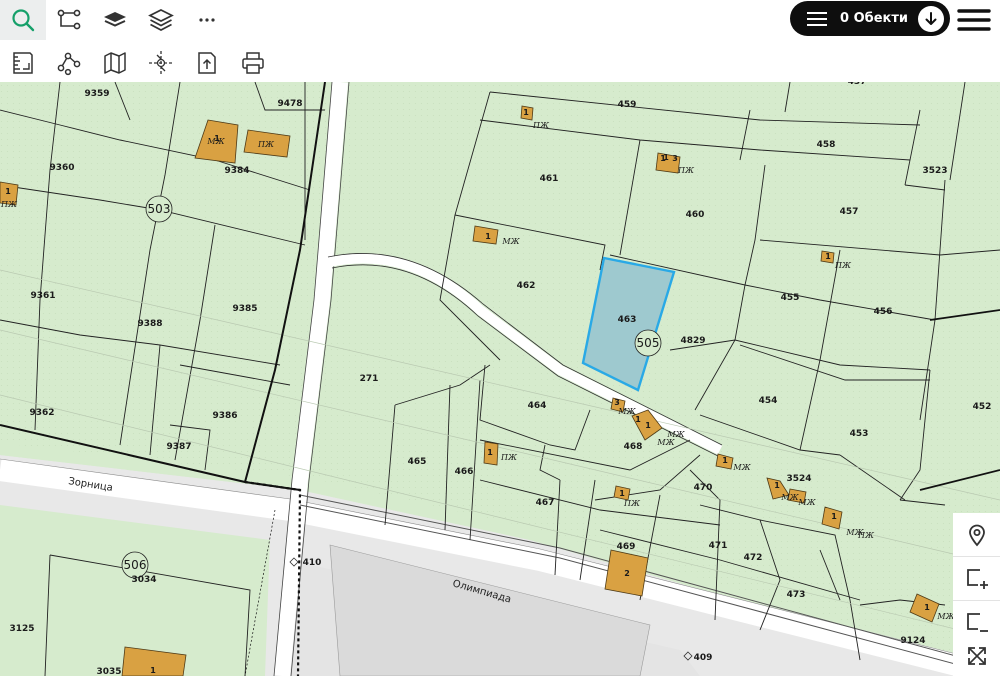 This screenshot has height=676, width=1000. I want to click on parcel-label: 3035, so click(108, 671).